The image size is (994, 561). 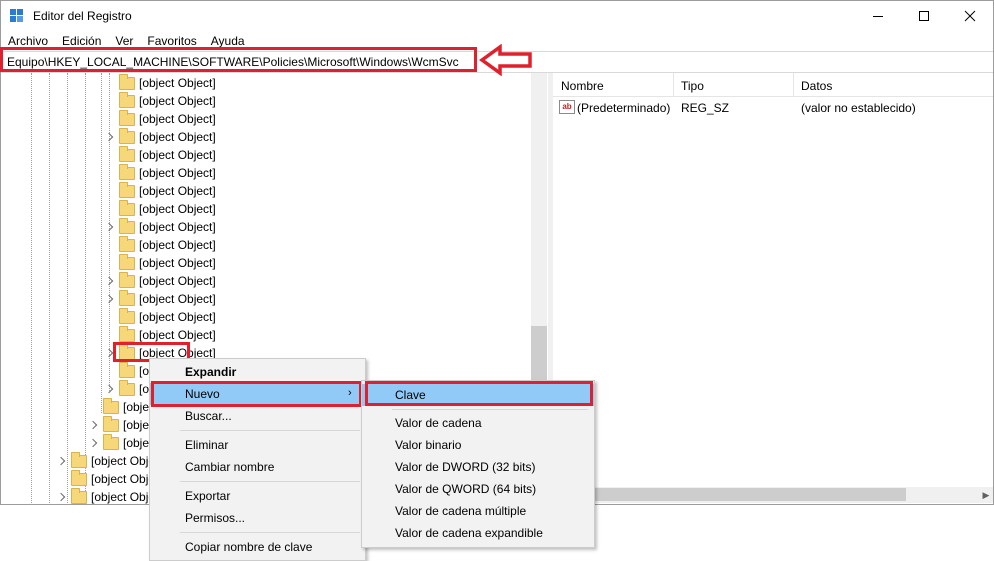 I want to click on key-annotation-box, so click(x=479, y=393).